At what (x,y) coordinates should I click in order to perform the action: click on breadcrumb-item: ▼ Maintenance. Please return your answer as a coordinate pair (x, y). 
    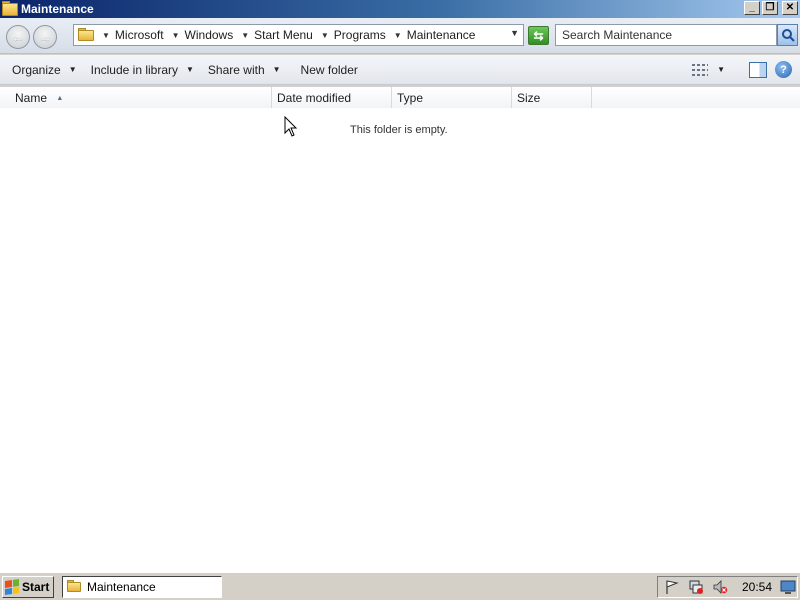
    Looking at the image, I should click on (431, 35).